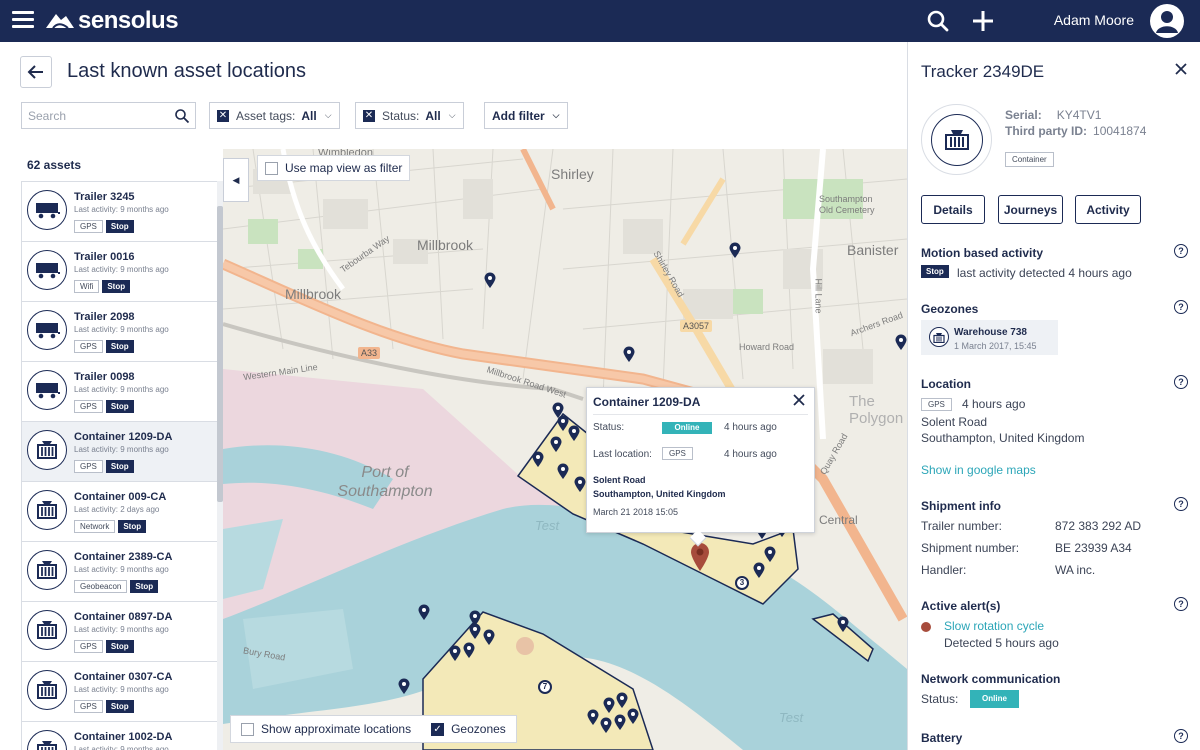 This screenshot has width=1200, height=750. I want to click on menu-icon, so click(23, 21).